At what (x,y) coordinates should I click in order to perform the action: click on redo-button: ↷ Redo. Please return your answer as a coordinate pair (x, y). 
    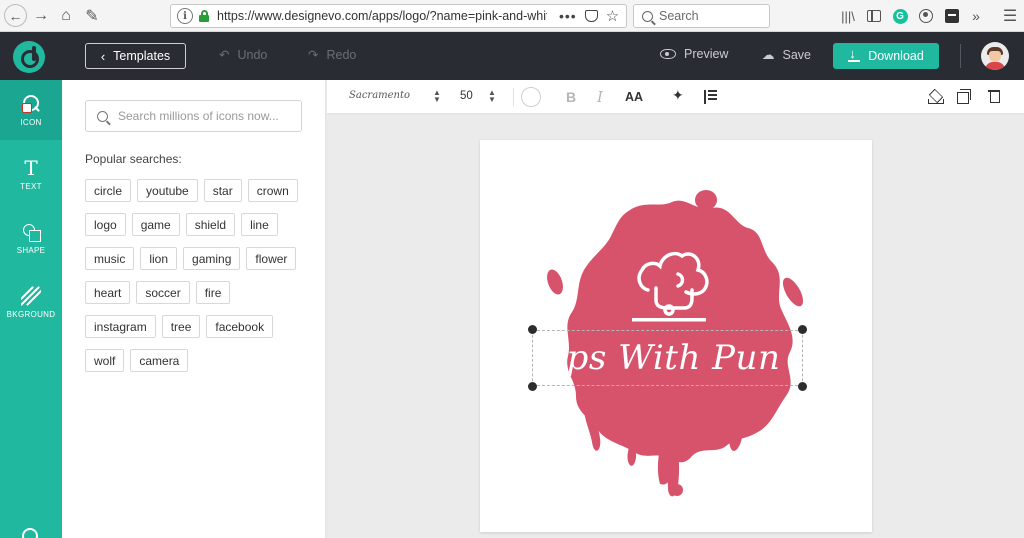
    Looking at the image, I should click on (332, 55).